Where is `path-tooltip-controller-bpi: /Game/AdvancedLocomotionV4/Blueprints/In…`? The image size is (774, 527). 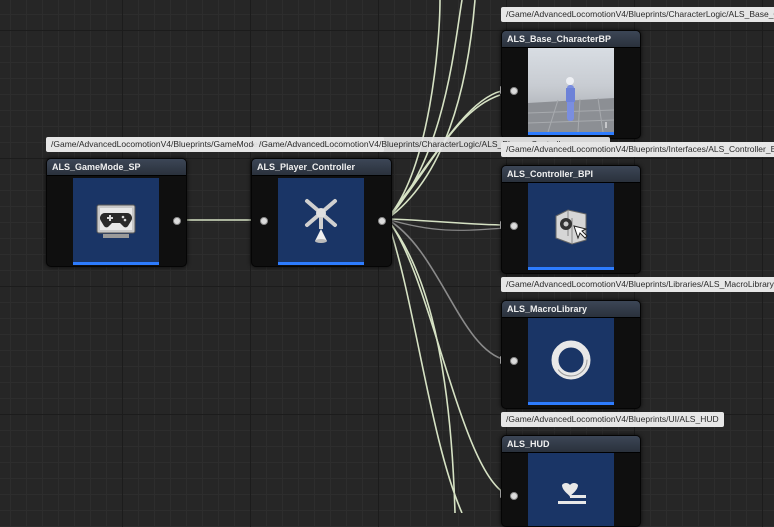
path-tooltip-controller-bpi: /Game/AdvancedLocomotionV4/Blueprints/In… is located at coordinates (637, 149).